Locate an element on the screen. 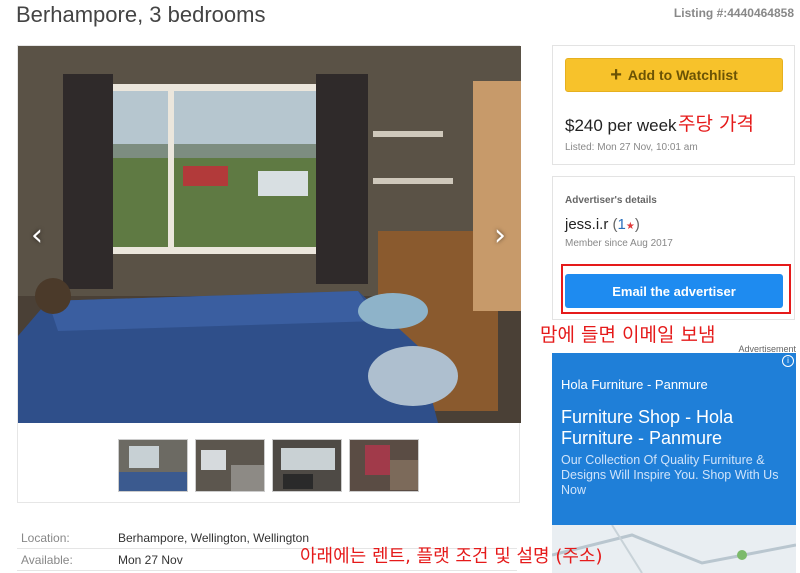  weekly-price: $240 per week is located at coordinates (621, 125).